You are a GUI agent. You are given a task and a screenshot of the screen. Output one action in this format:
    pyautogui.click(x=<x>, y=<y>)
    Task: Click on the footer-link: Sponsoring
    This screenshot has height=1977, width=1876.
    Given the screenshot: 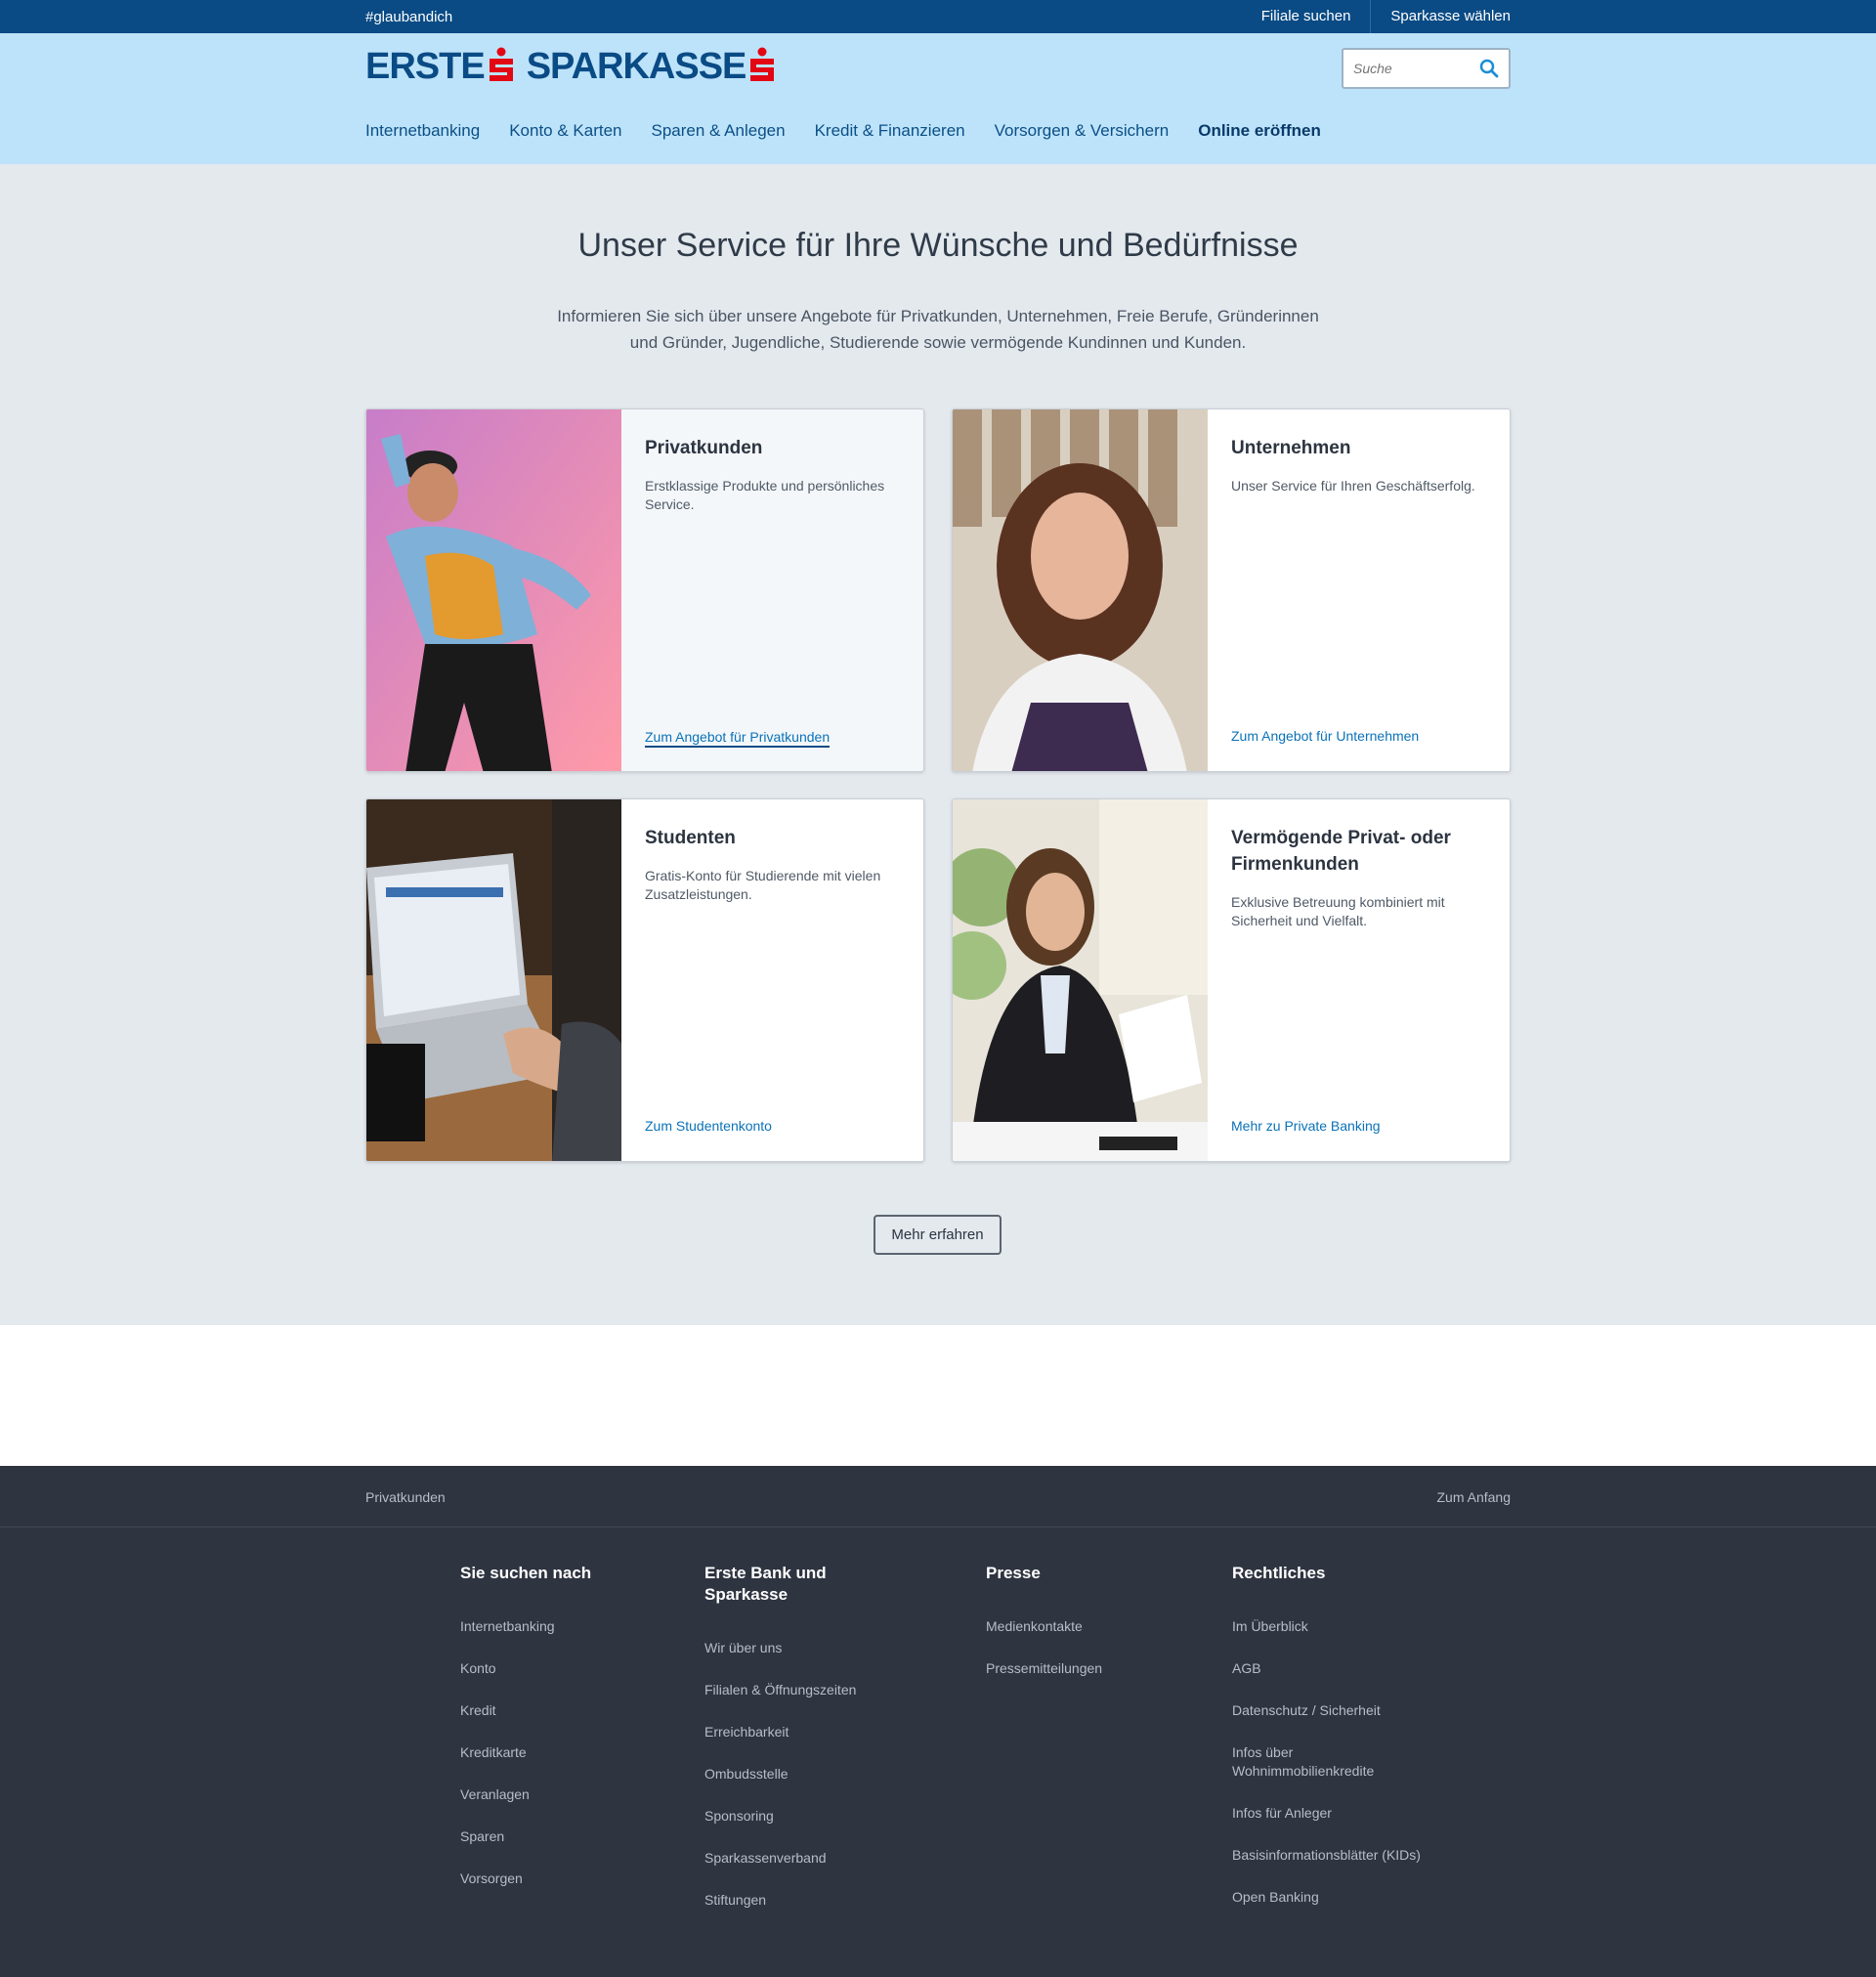 What is the action you would take?
    pyautogui.click(x=787, y=1816)
    